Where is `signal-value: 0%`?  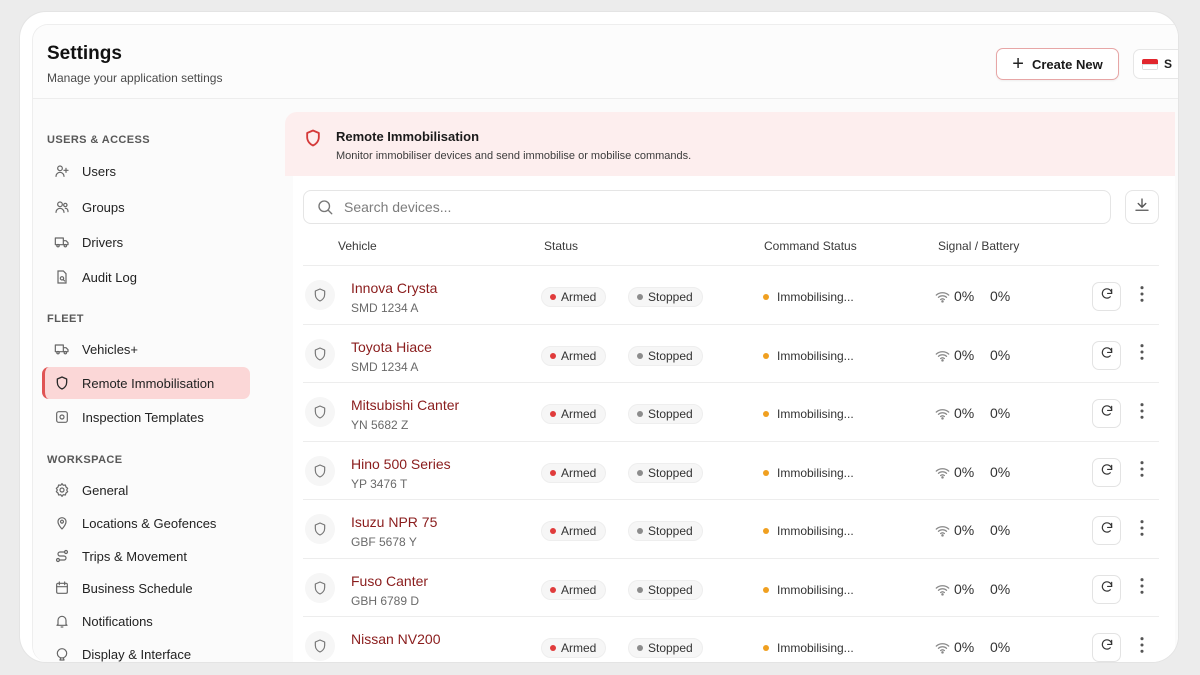
signal-value: 0% is located at coordinates (964, 413).